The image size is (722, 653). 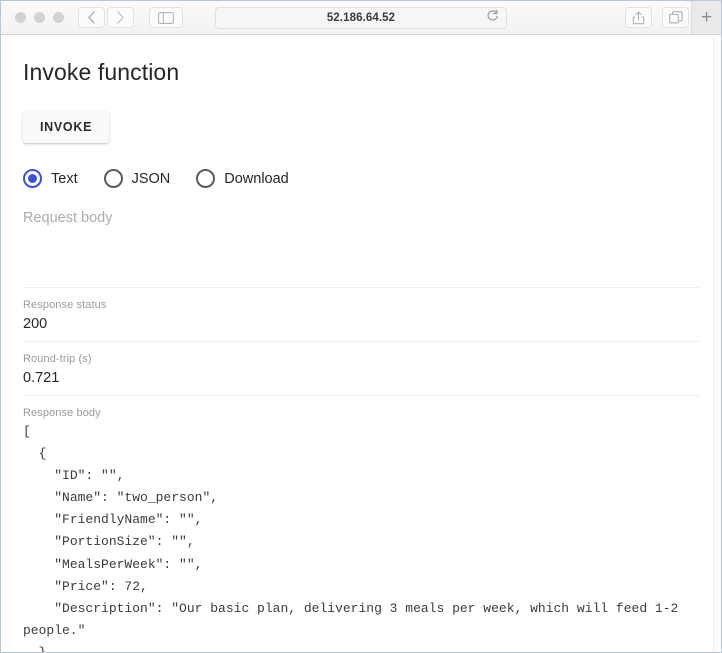 I want to click on page-title: Invoke function, so click(x=101, y=72).